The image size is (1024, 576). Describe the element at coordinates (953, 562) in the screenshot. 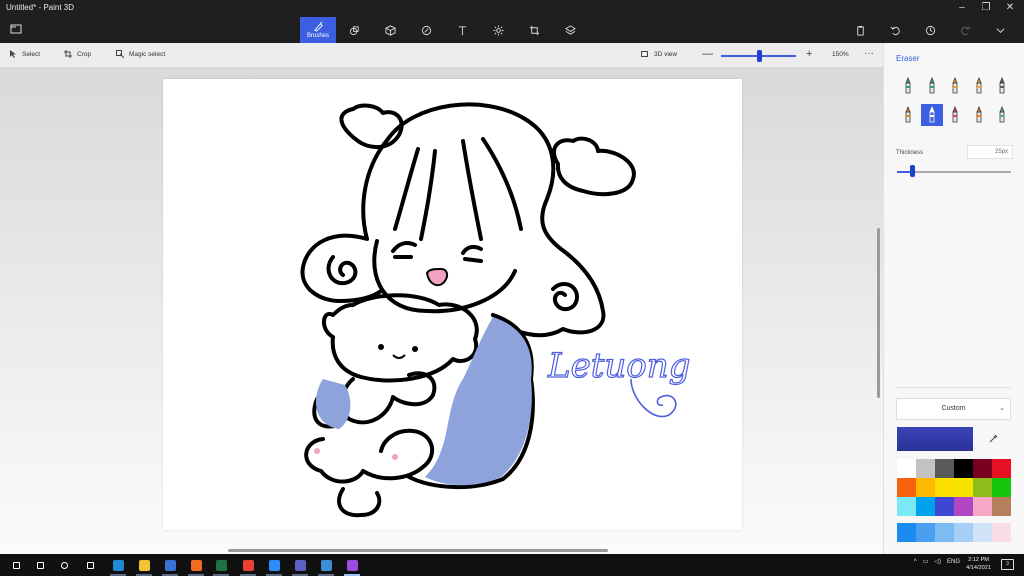

I see `language-indicator: ENG` at that location.